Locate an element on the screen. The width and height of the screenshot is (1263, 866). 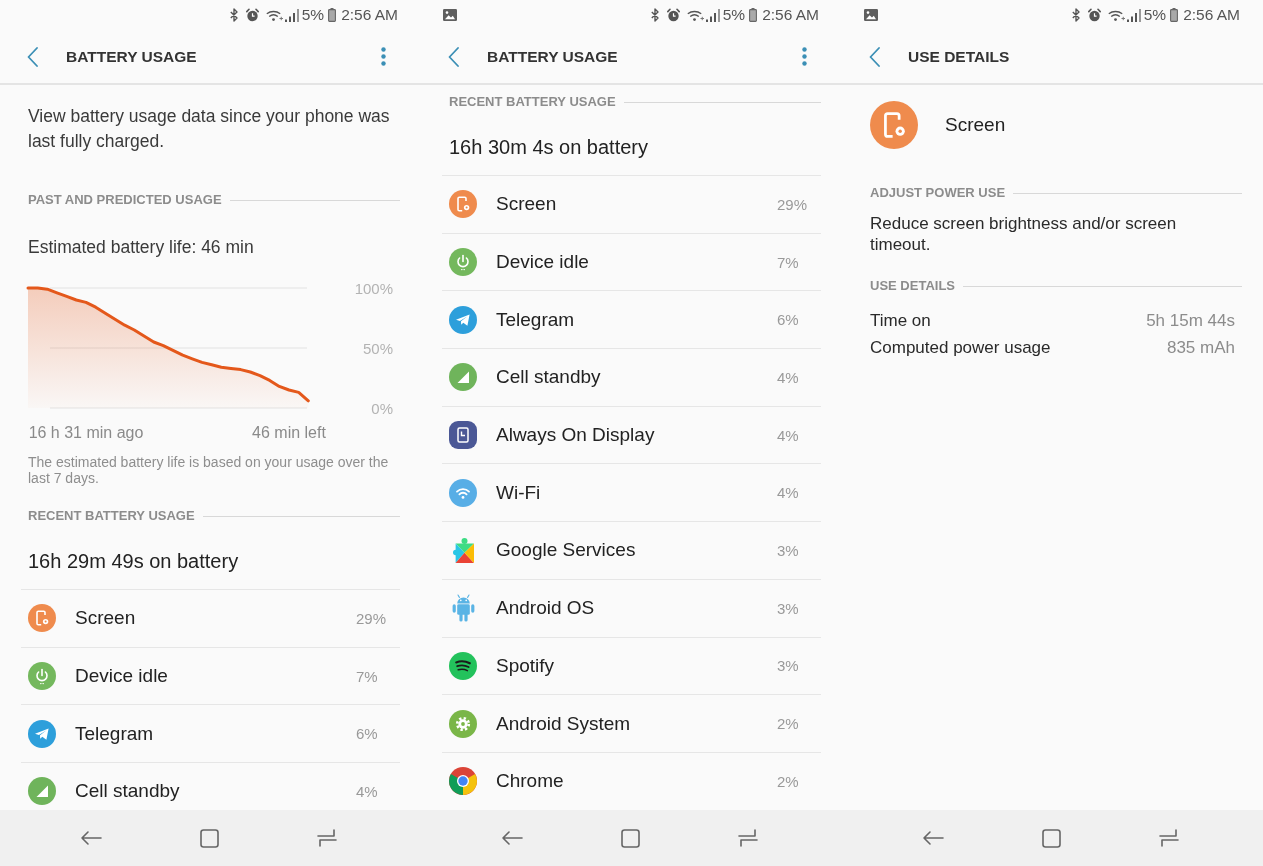
footnote-text: The estimated battery life is based on your usage over the last 7 days. is located at coordinates (208, 470).